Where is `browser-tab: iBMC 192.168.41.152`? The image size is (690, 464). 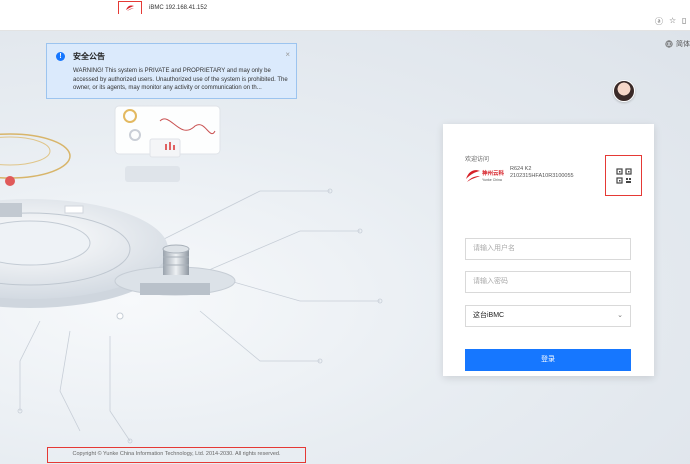
browser-tab: iBMC 192.168.41.152 is located at coordinates (163, 7).